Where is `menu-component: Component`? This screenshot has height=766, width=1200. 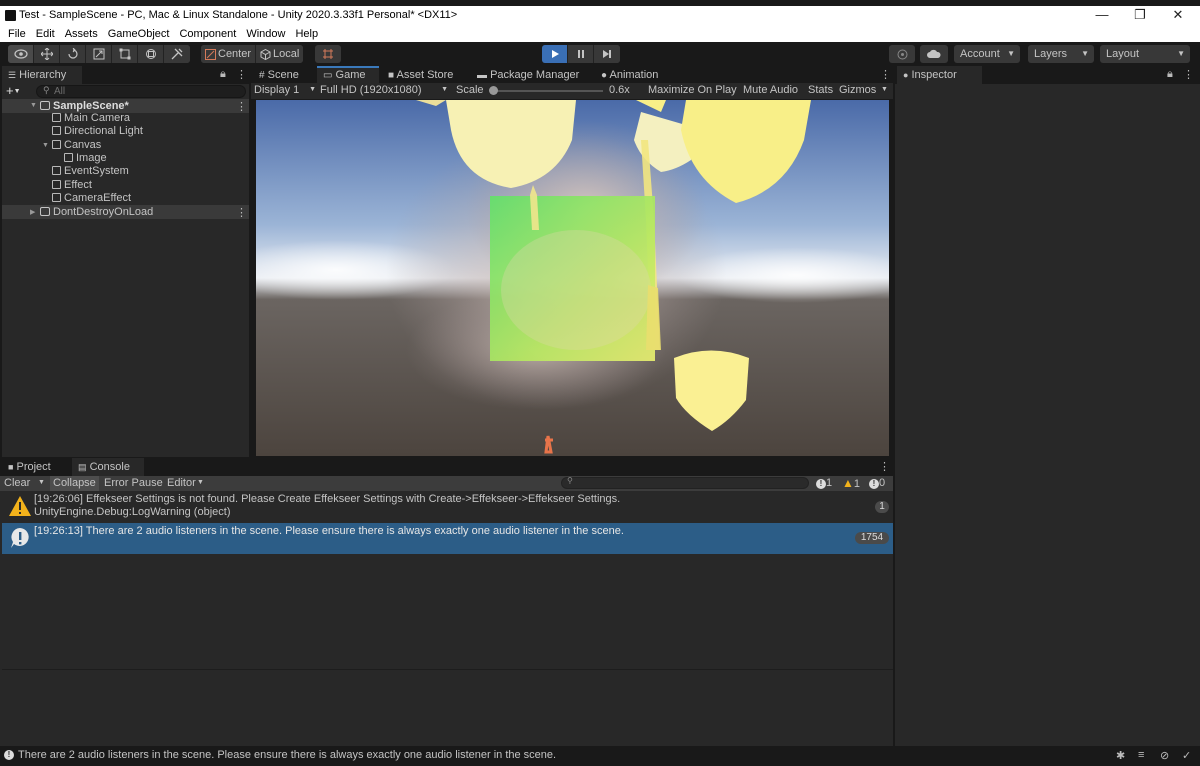
menu-component: Component is located at coordinates (207, 34).